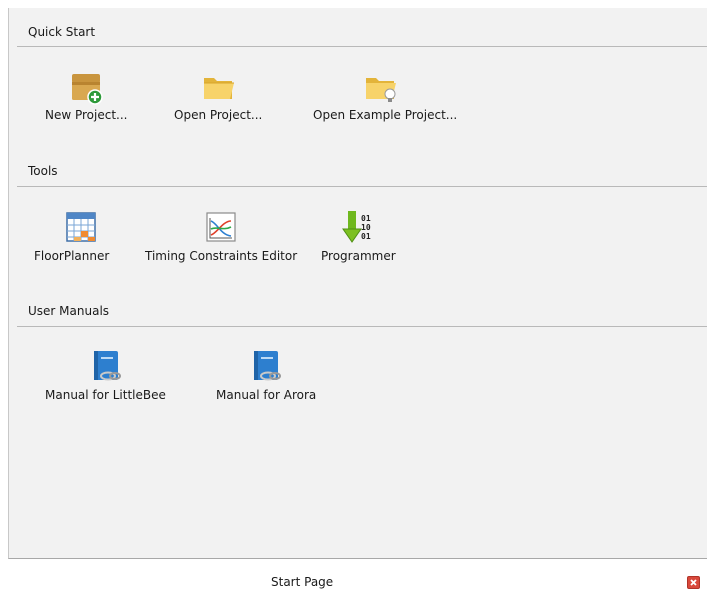 This screenshot has height=592, width=707. What do you see at coordinates (81, 227) in the screenshot?
I see `floorplanner-icon` at bounding box center [81, 227].